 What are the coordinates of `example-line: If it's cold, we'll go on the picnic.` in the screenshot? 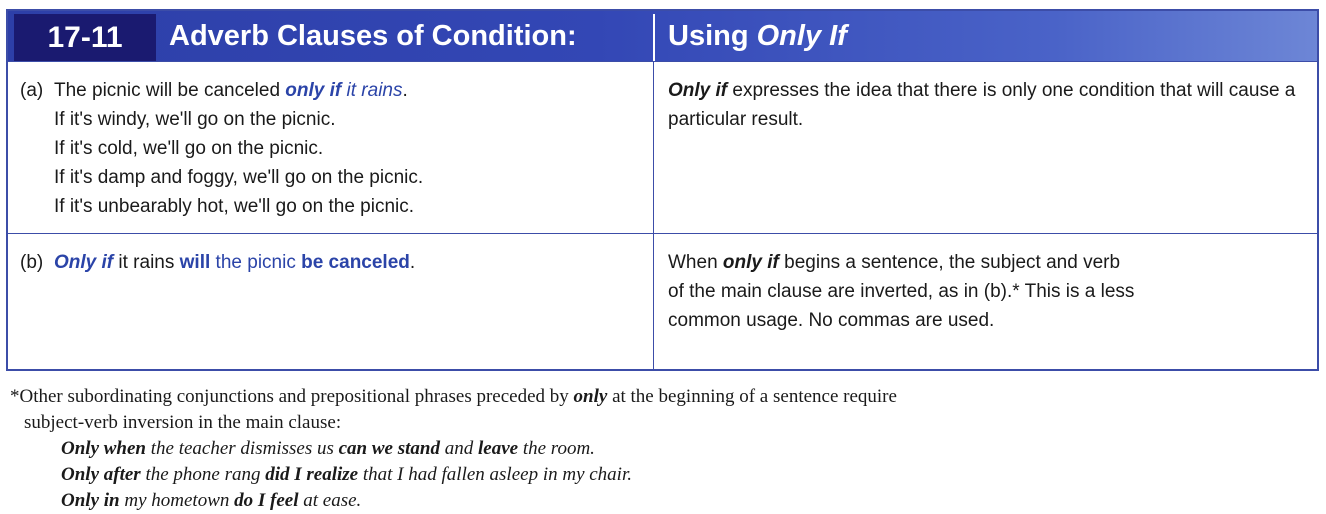 It's located at (189, 148).